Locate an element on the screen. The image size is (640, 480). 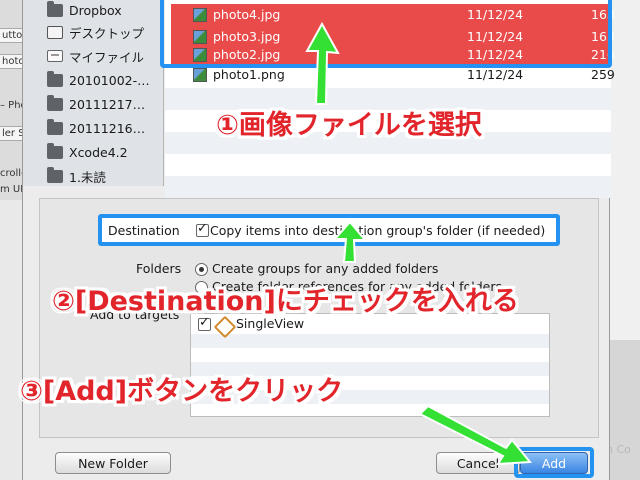
step2-callout: ②[Destination]にチェックを入れる is located at coordinates (285, 301).